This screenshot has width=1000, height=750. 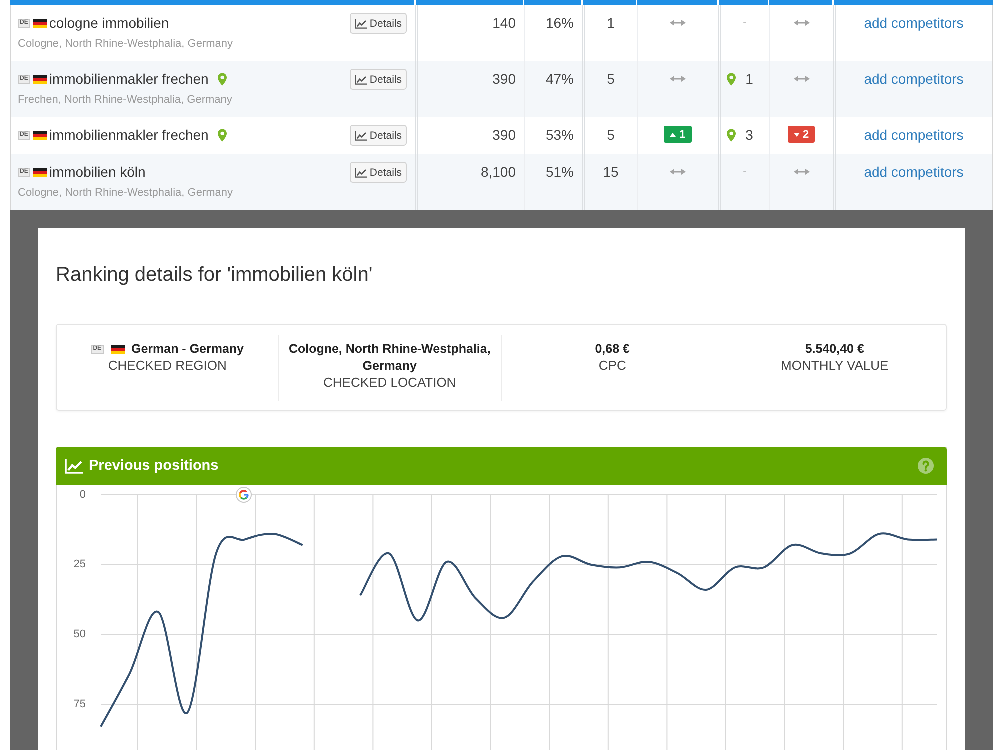 I want to click on summary-value: 0,68 €, so click(x=612, y=349).